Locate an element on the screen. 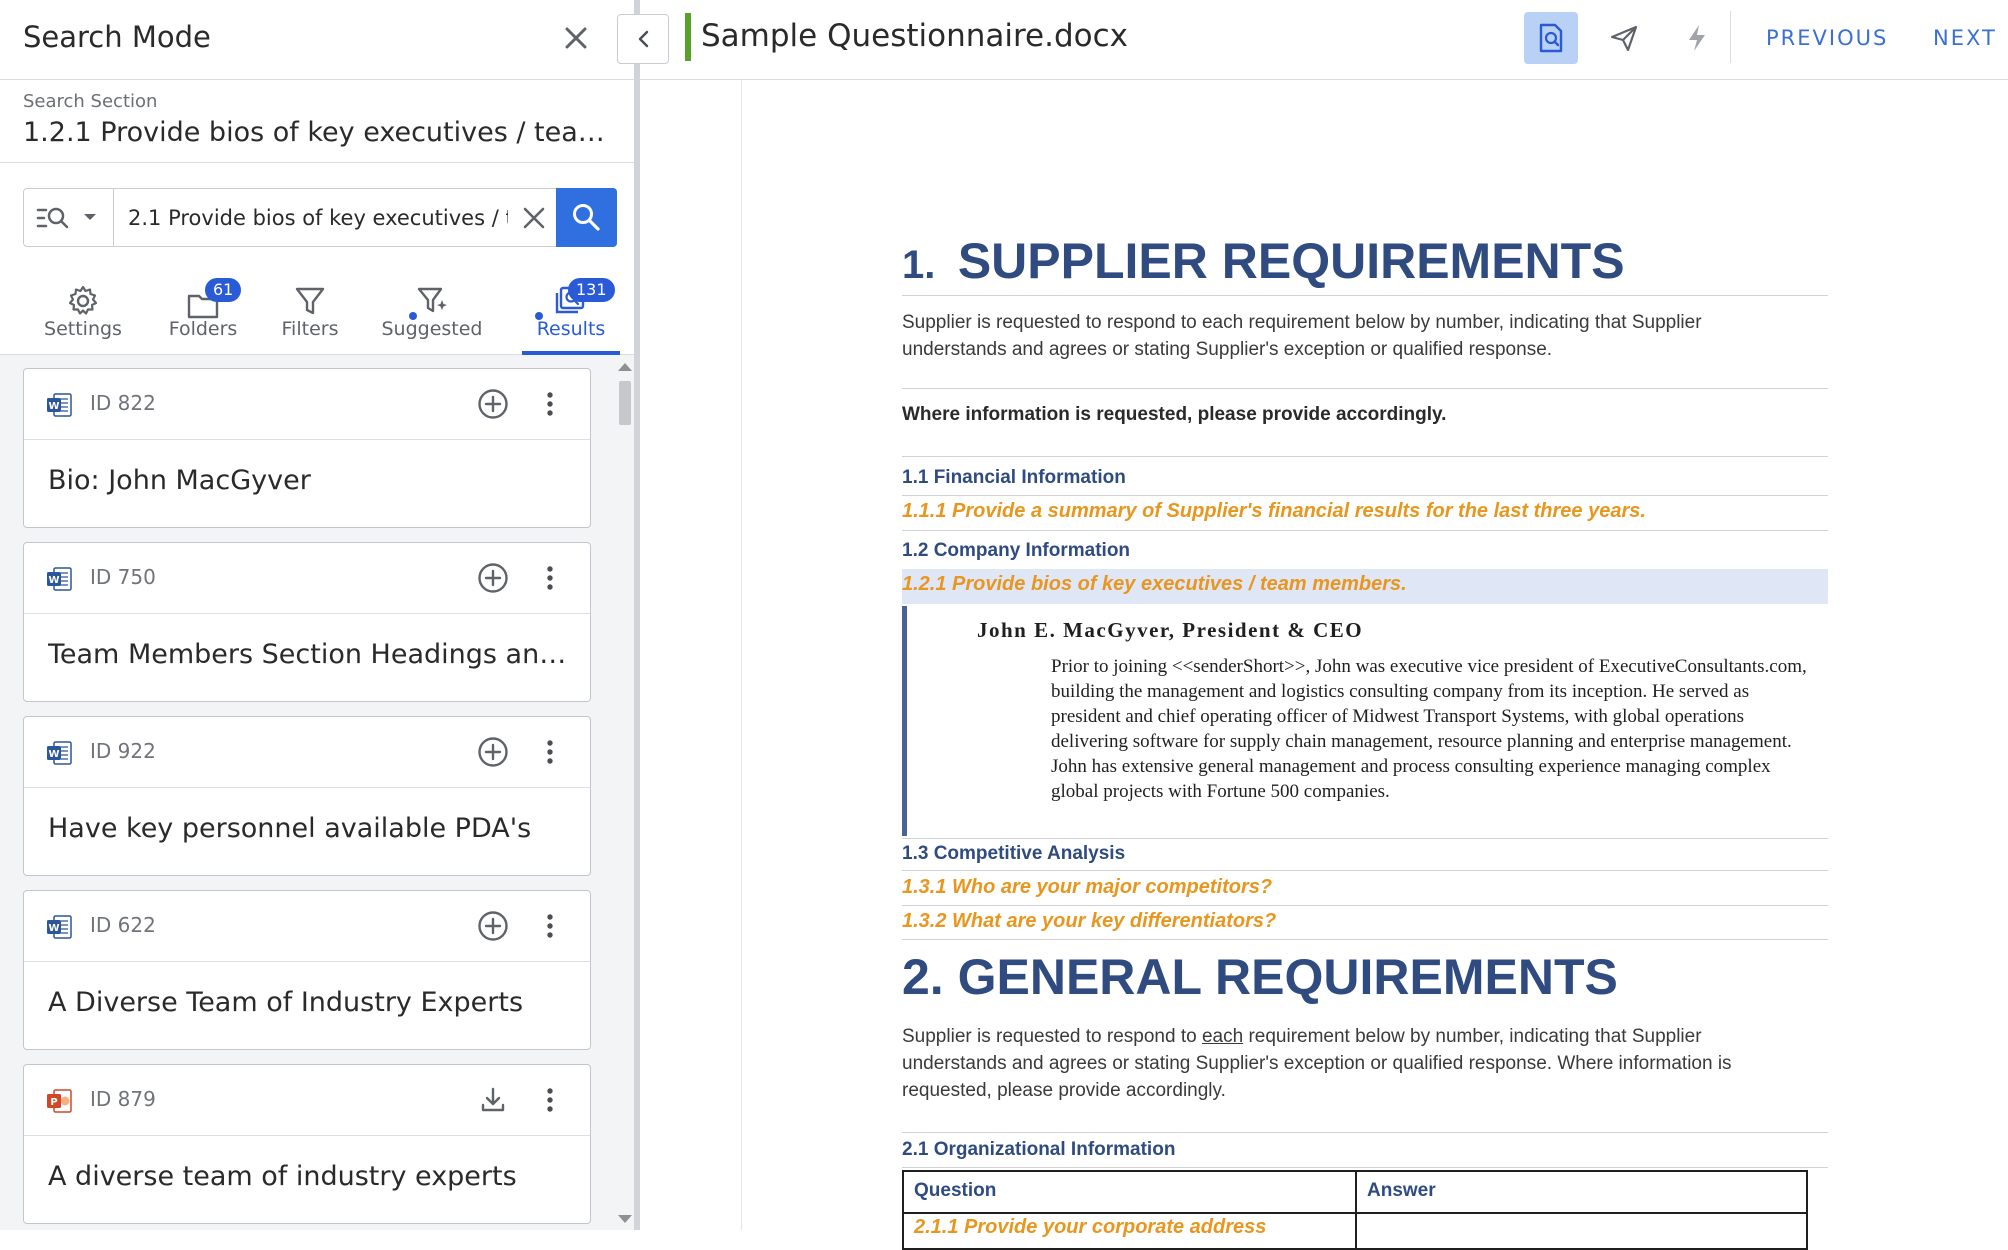 The height and width of the screenshot is (1250, 2008). table-row-border is located at coordinates (1355, 1213).